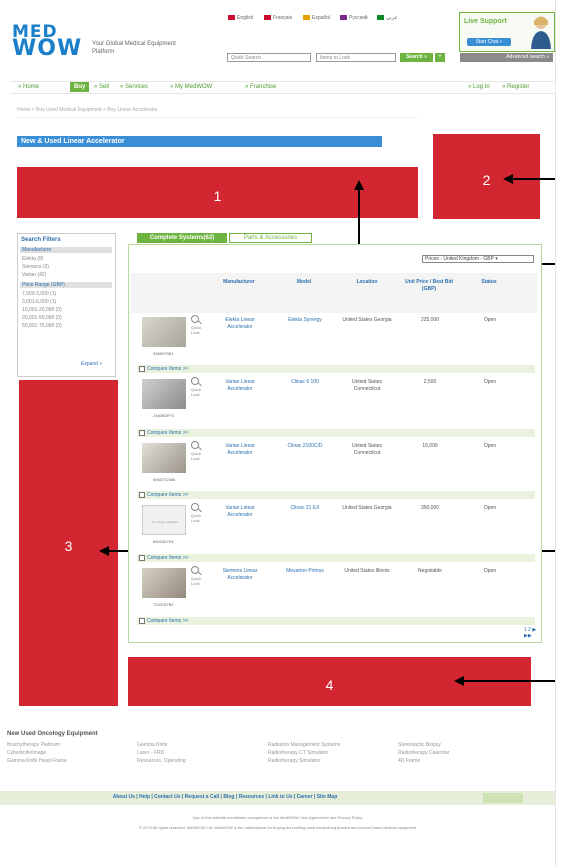 This screenshot has height=867, width=565. Describe the element at coordinates (367, 508) in the screenshot. I see `cell-location: United States Georgia` at that location.